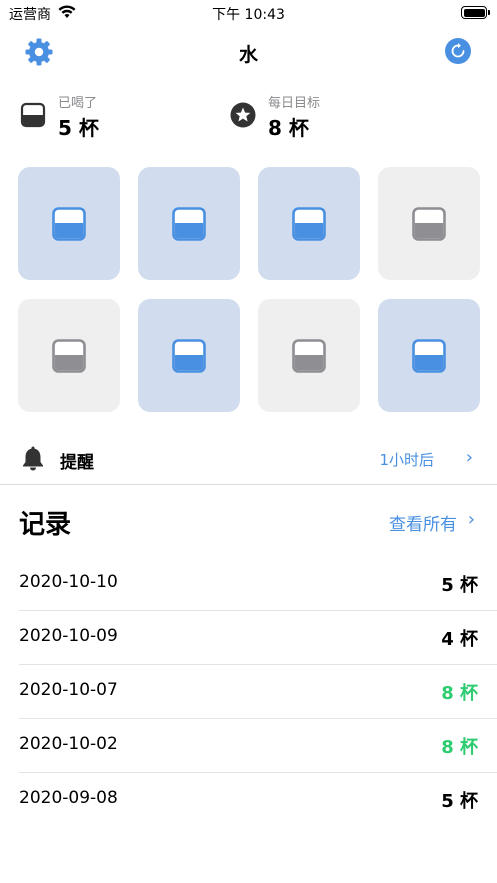 The width and height of the screenshot is (497, 883). What do you see at coordinates (68, 744) in the screenshot?
I see `record-date: 2020-10-02` at bounding box center [68, 744].